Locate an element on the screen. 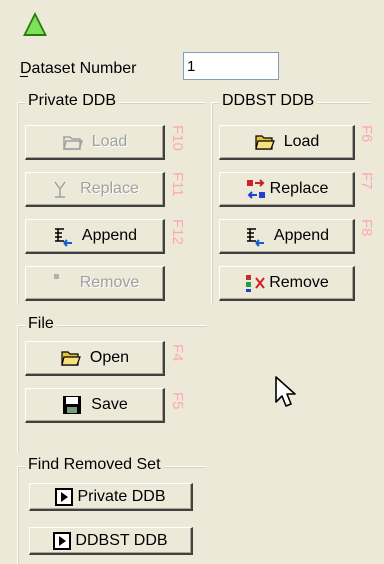  private-load-label: Load is located at coordinates (109, 141).